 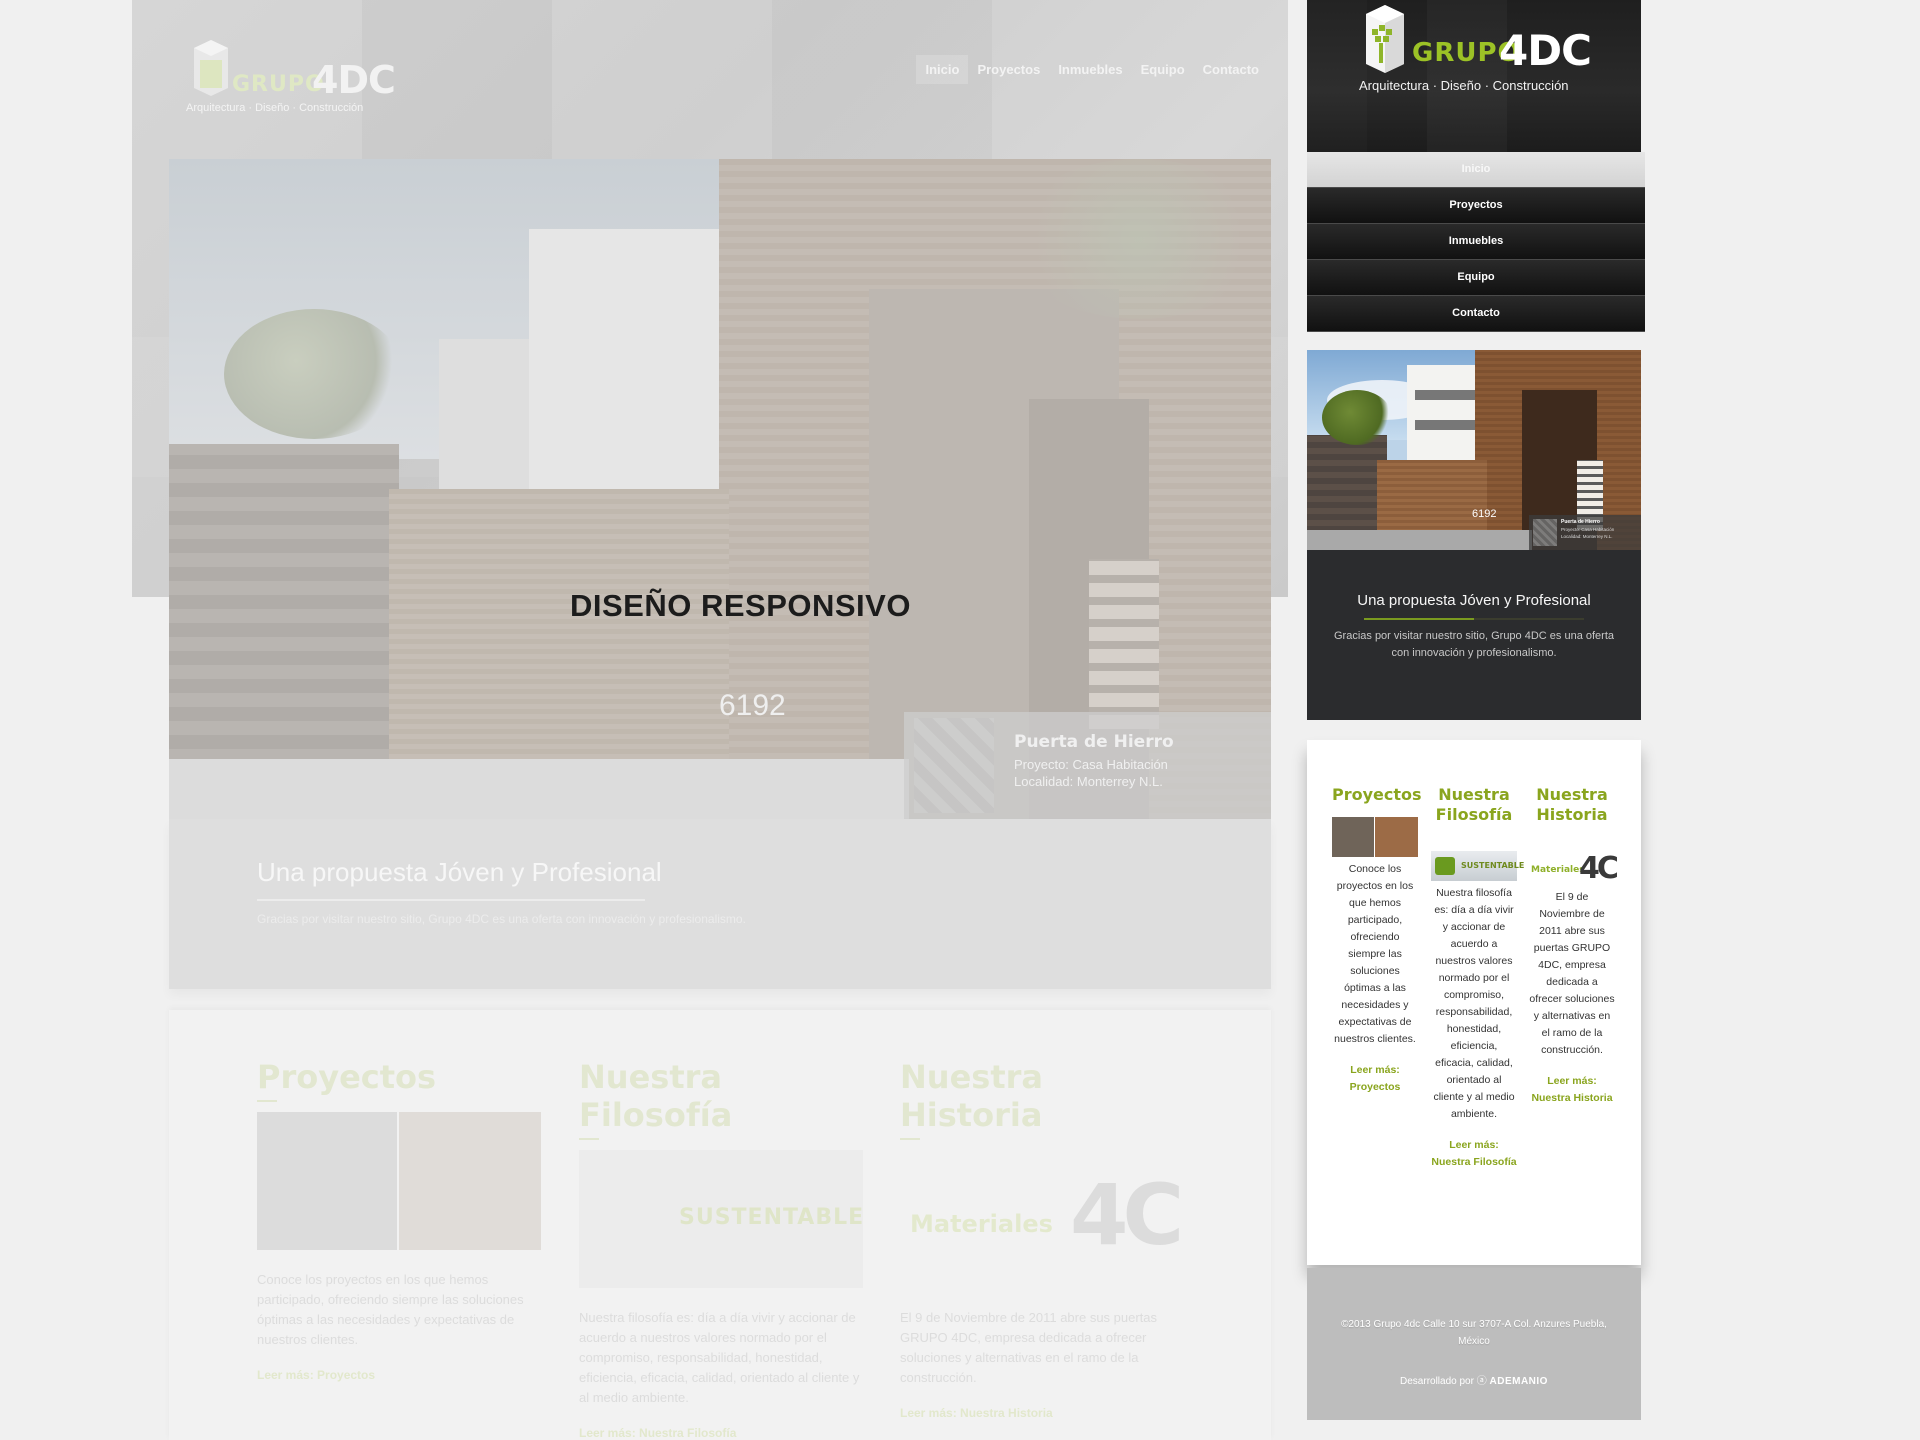 What do you see at coordinates (1163, 69) in the screenshot?
I see `desktop-nav-equipo: Equipo` at bounding box center [1163, 69].